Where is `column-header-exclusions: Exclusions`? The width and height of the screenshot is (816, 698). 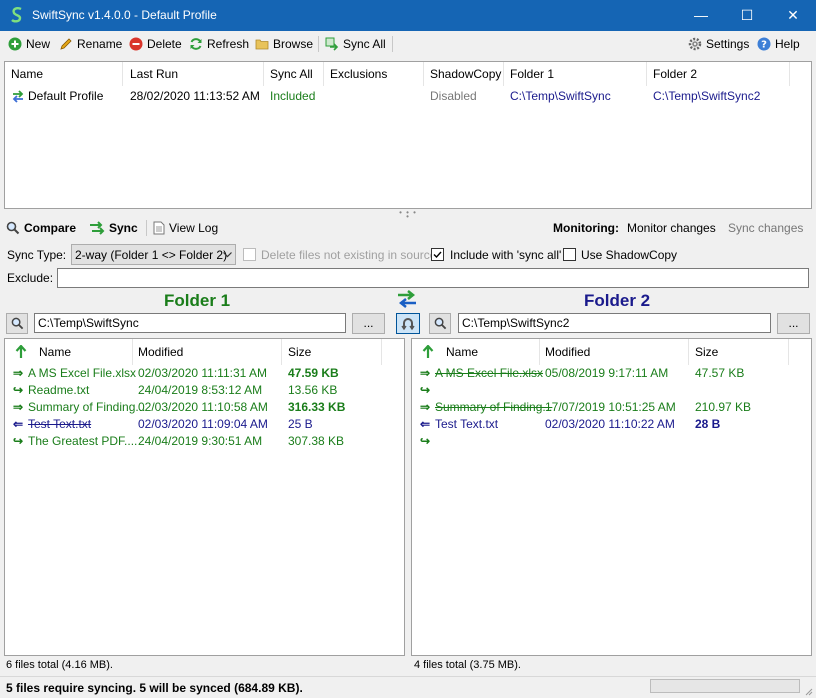 column-header-exclusions: Exclusions is located at coordinates (374, 74).